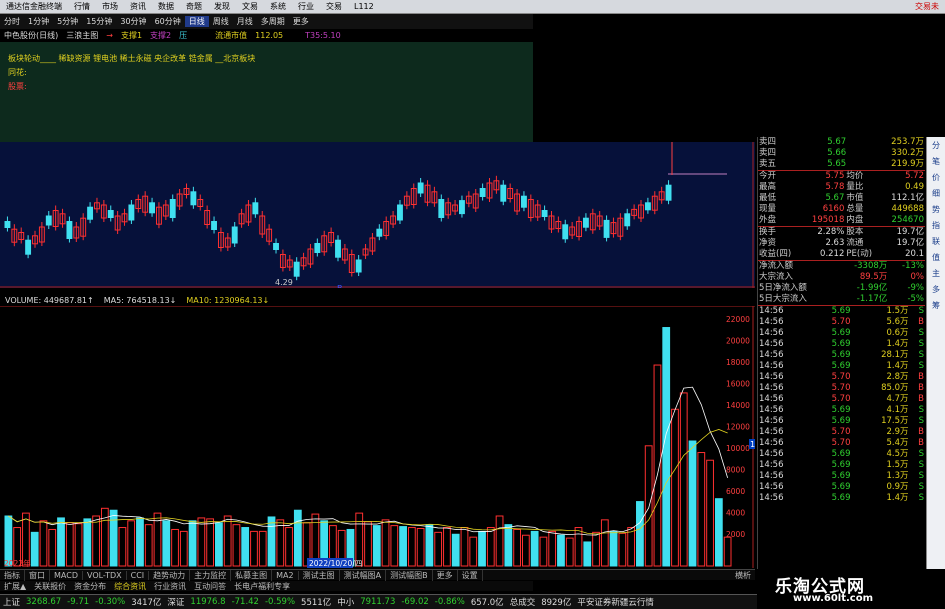 The height and width of the screenshot is (609, 945). What do you see at coordinates (110, 6) in the screenshot?
I see `menu-market: 市场` at bounding box center [110, 6].